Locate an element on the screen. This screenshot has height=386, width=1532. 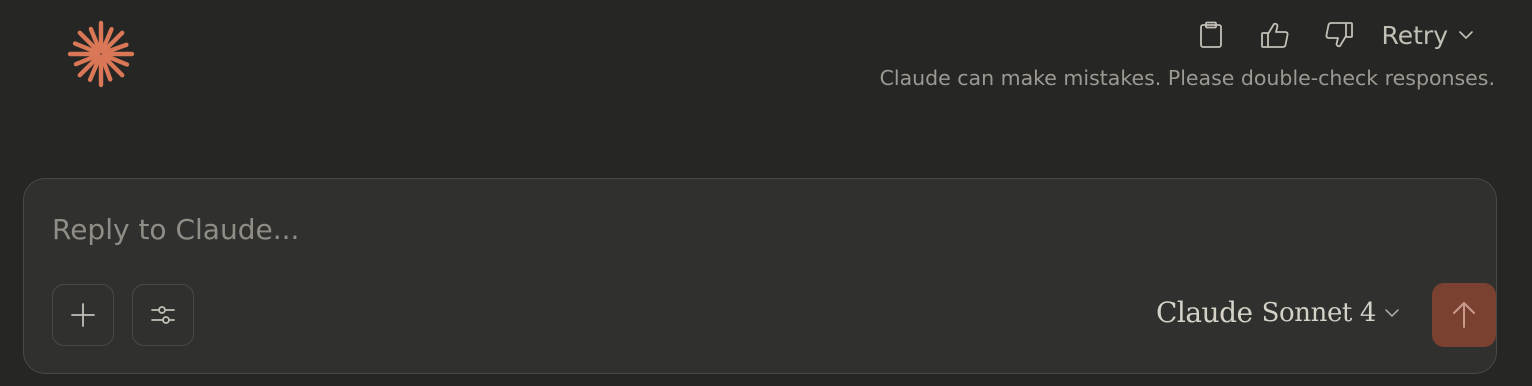
model-brand: Claude is located at coordinates (1204, 312).